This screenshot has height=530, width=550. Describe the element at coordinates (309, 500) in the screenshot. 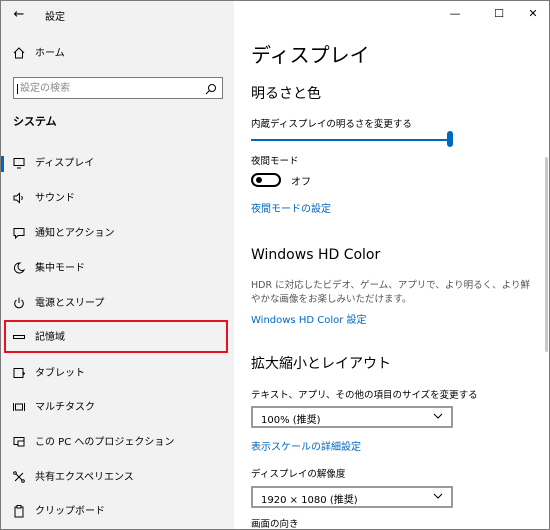

I see `resolution-select-value: 1920 × 1080 (推奨)` at that location.